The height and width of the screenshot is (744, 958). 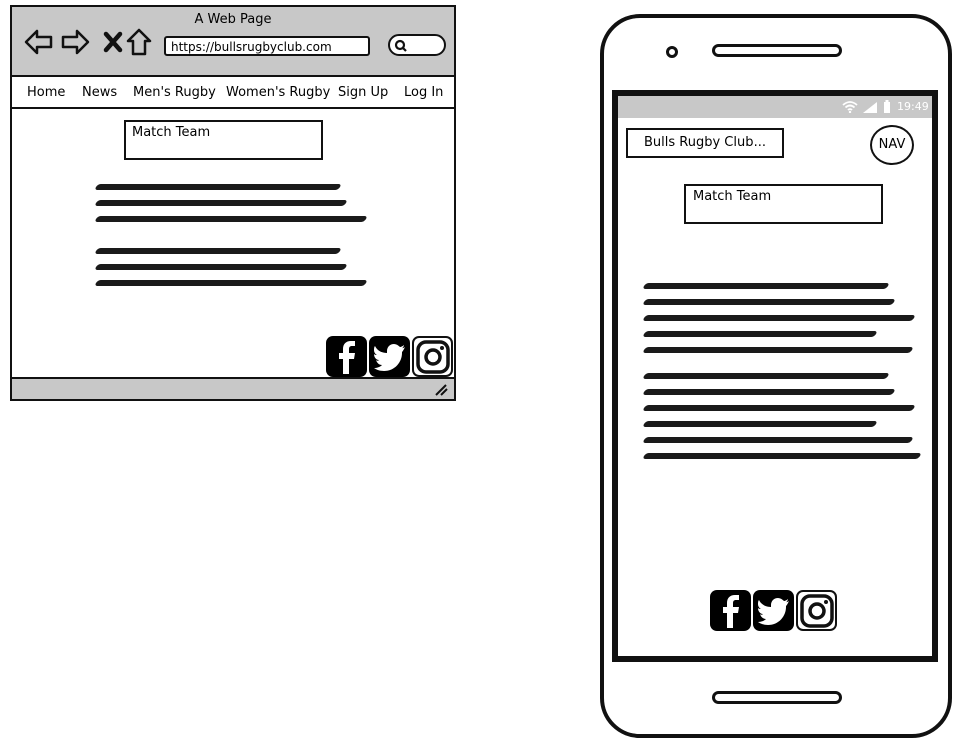 What do you see at coordinates (75, 42) in the screenshot?
I see `forward-arrow-icon` at bounding box center [75, 42].